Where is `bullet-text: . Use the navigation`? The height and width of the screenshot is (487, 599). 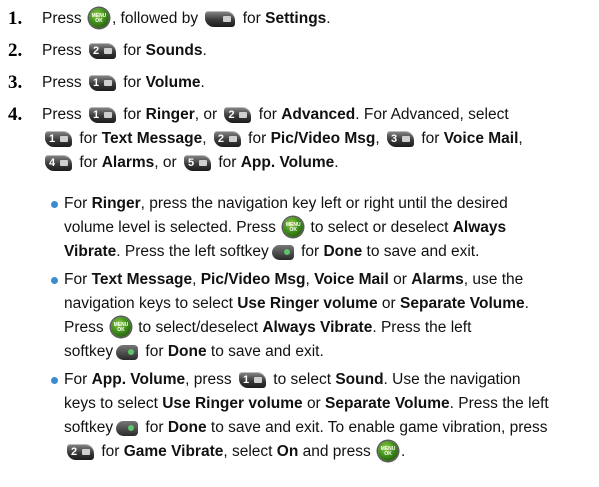
bullet-text: . Use the navigation is located at coordinates (452, 379).